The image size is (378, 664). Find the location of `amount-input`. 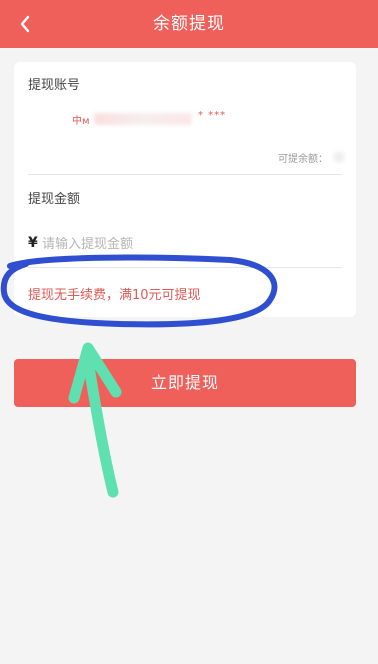

amount-input is located at coordinates (187, 244).